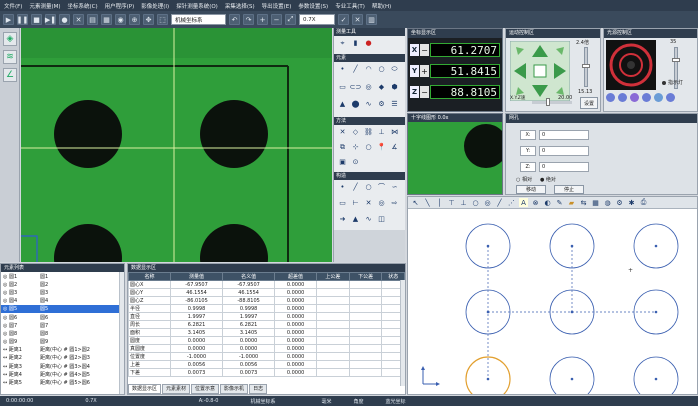  Describe the element at coordinates (62, 308) in the screenshot. I see `list-item: ◎ 圆5 圆5` at that location.